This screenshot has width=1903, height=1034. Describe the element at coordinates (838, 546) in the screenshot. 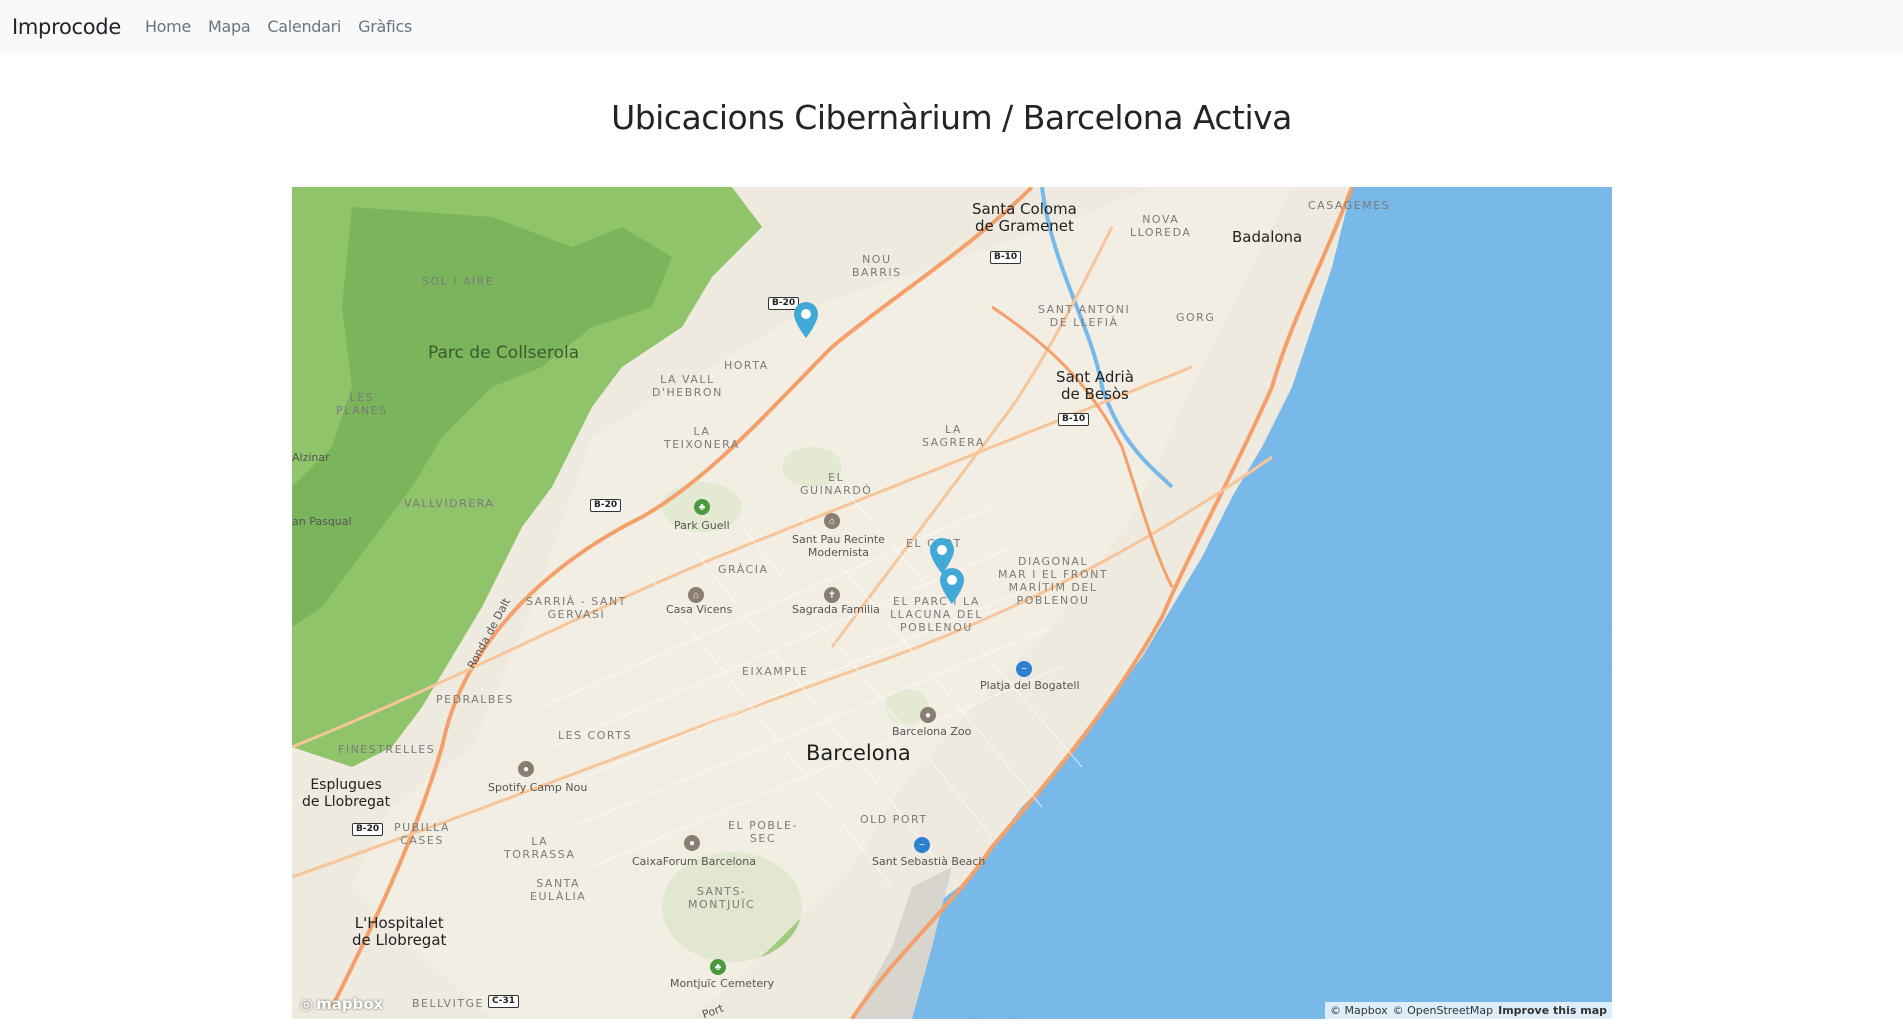

I see `label-sant-pau: Sant Pau Recinte Modernista` at that location.